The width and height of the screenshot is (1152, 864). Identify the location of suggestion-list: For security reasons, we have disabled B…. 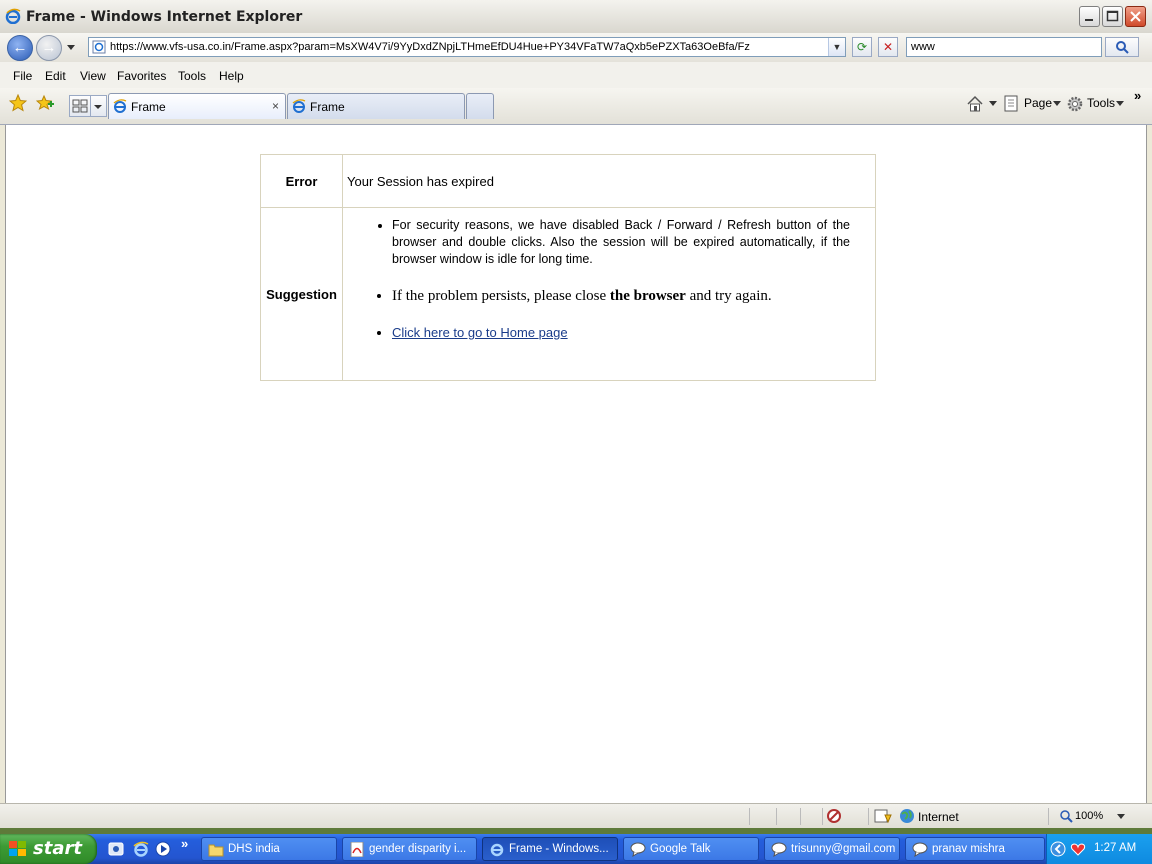
(609, 294).